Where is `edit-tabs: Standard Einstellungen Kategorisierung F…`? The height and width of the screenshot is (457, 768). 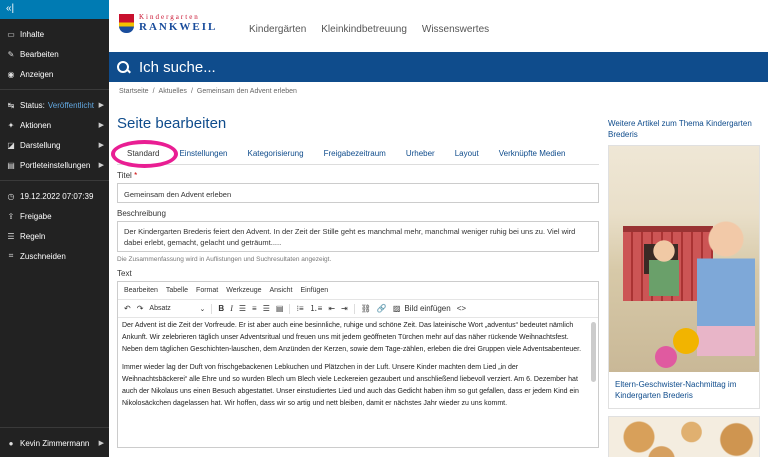 edit-tabs: Standard Einstellungen Kategorisierung F… is located at coordinates (355, 154).